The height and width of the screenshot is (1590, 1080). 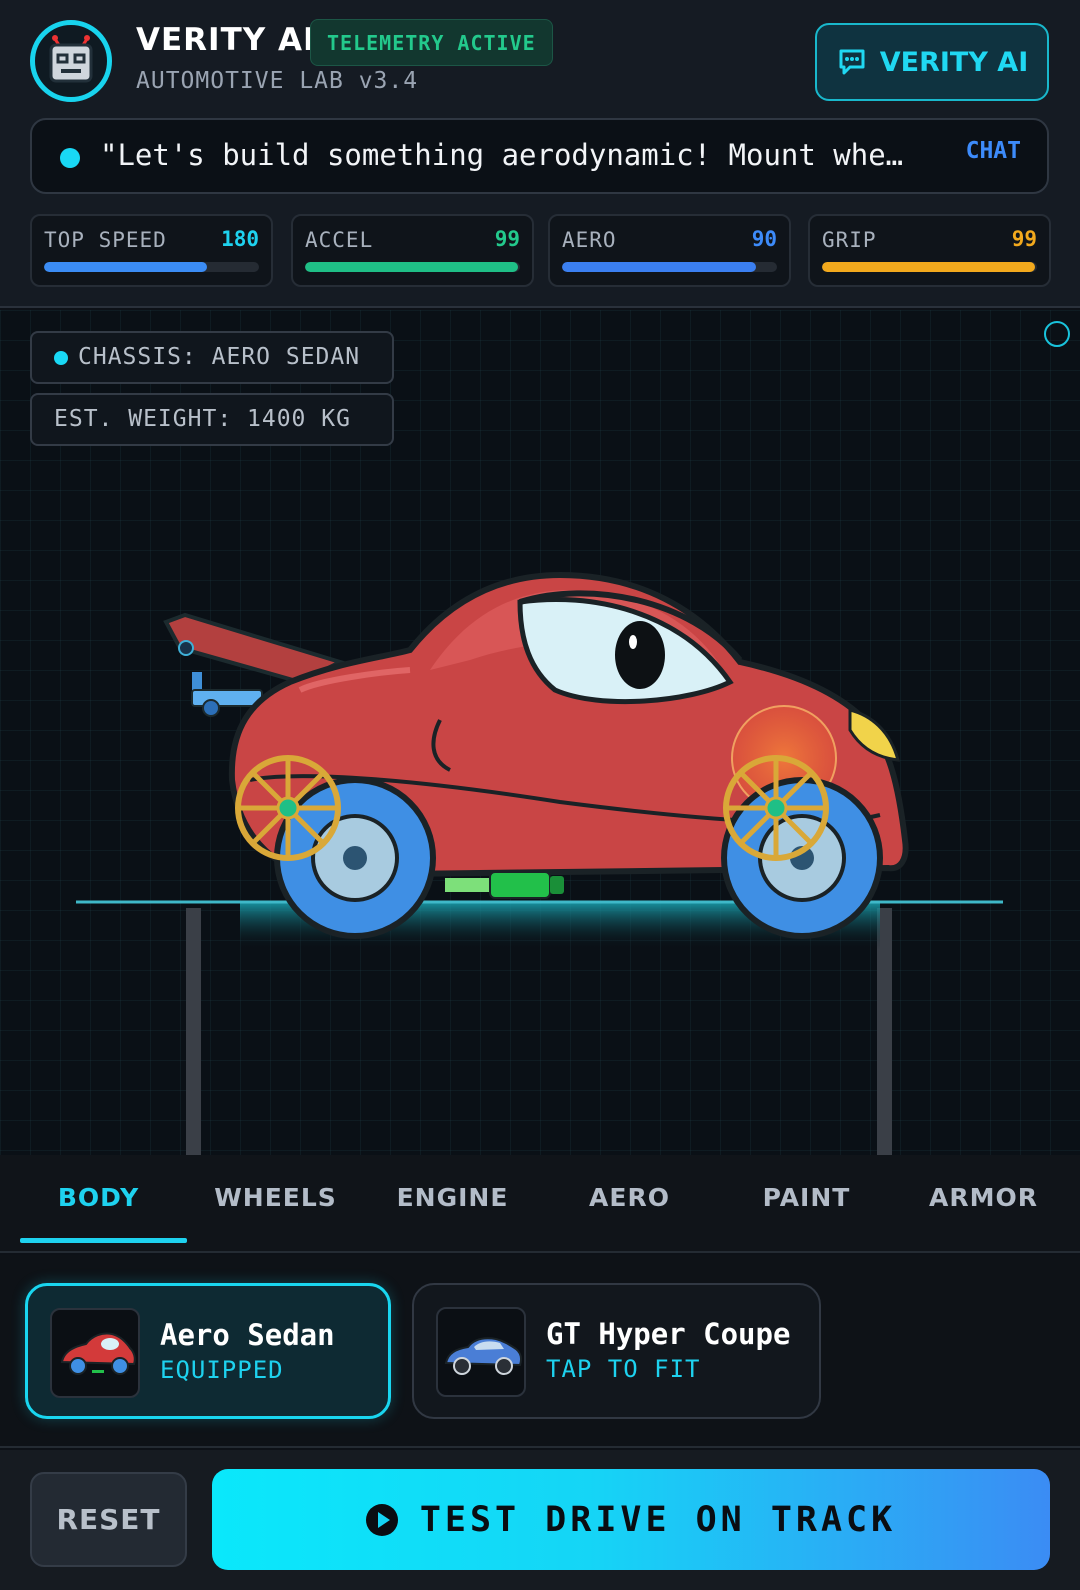 What do you see at coordinates (954, 62) in the screenshot?
I see `chat-button-label: VERITY AI` at bounding box center [954, 62].